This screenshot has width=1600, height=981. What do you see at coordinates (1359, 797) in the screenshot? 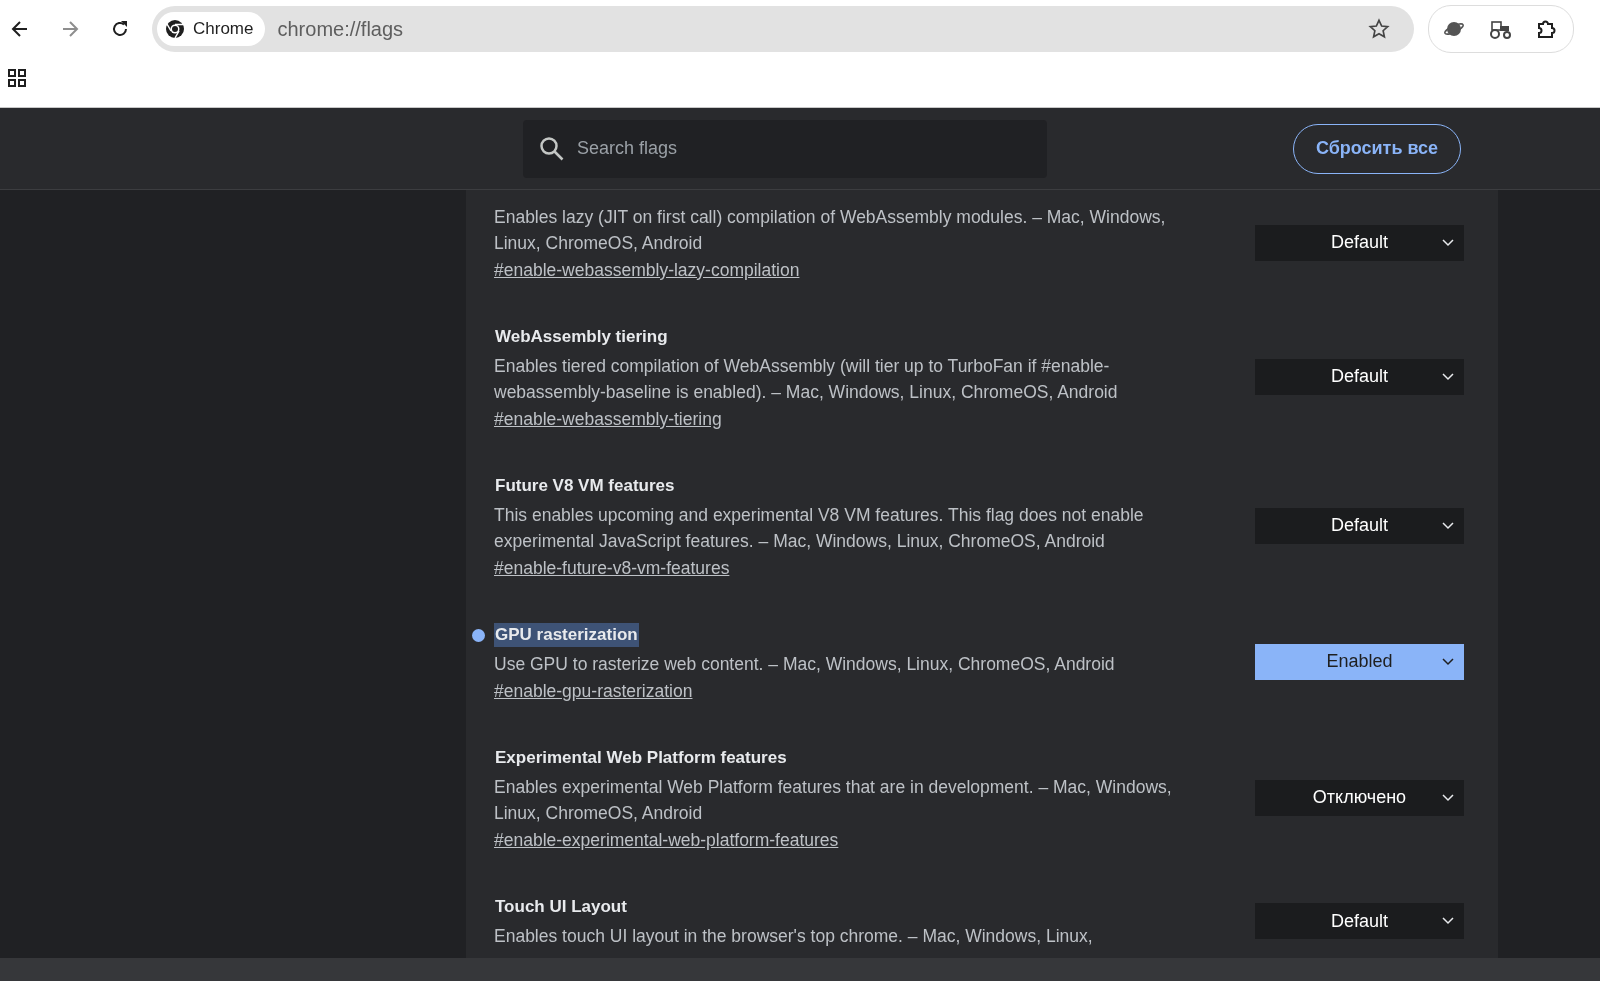
I see `flag-select: Отключено` at bounding box center [1359, 797].